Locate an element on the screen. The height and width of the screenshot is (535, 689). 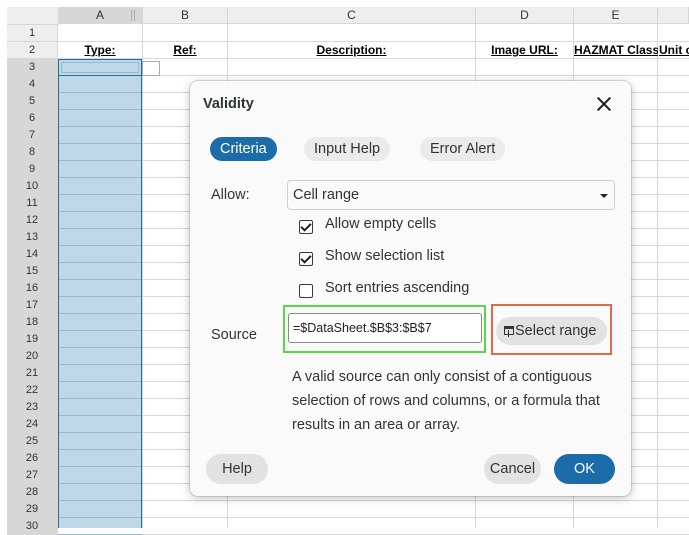
select-range-icon is located at coordinates (509, 331).